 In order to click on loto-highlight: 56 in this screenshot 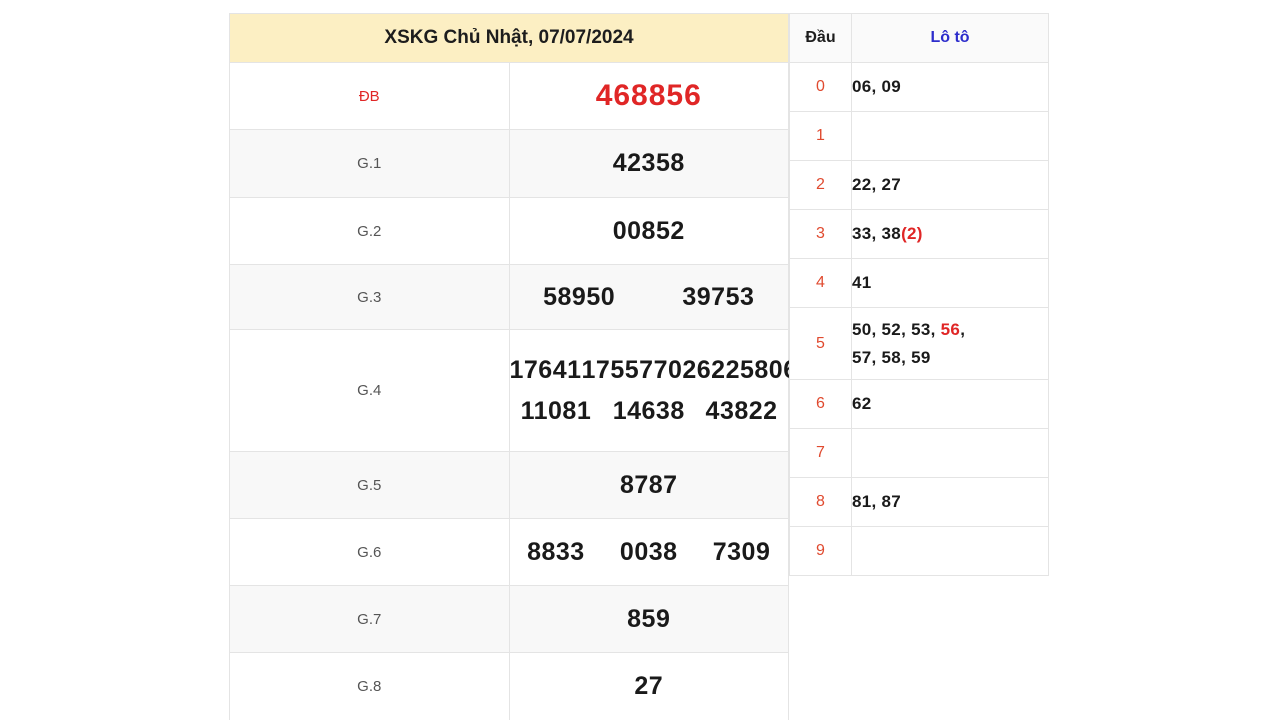, I will do `click(950, 329)`.